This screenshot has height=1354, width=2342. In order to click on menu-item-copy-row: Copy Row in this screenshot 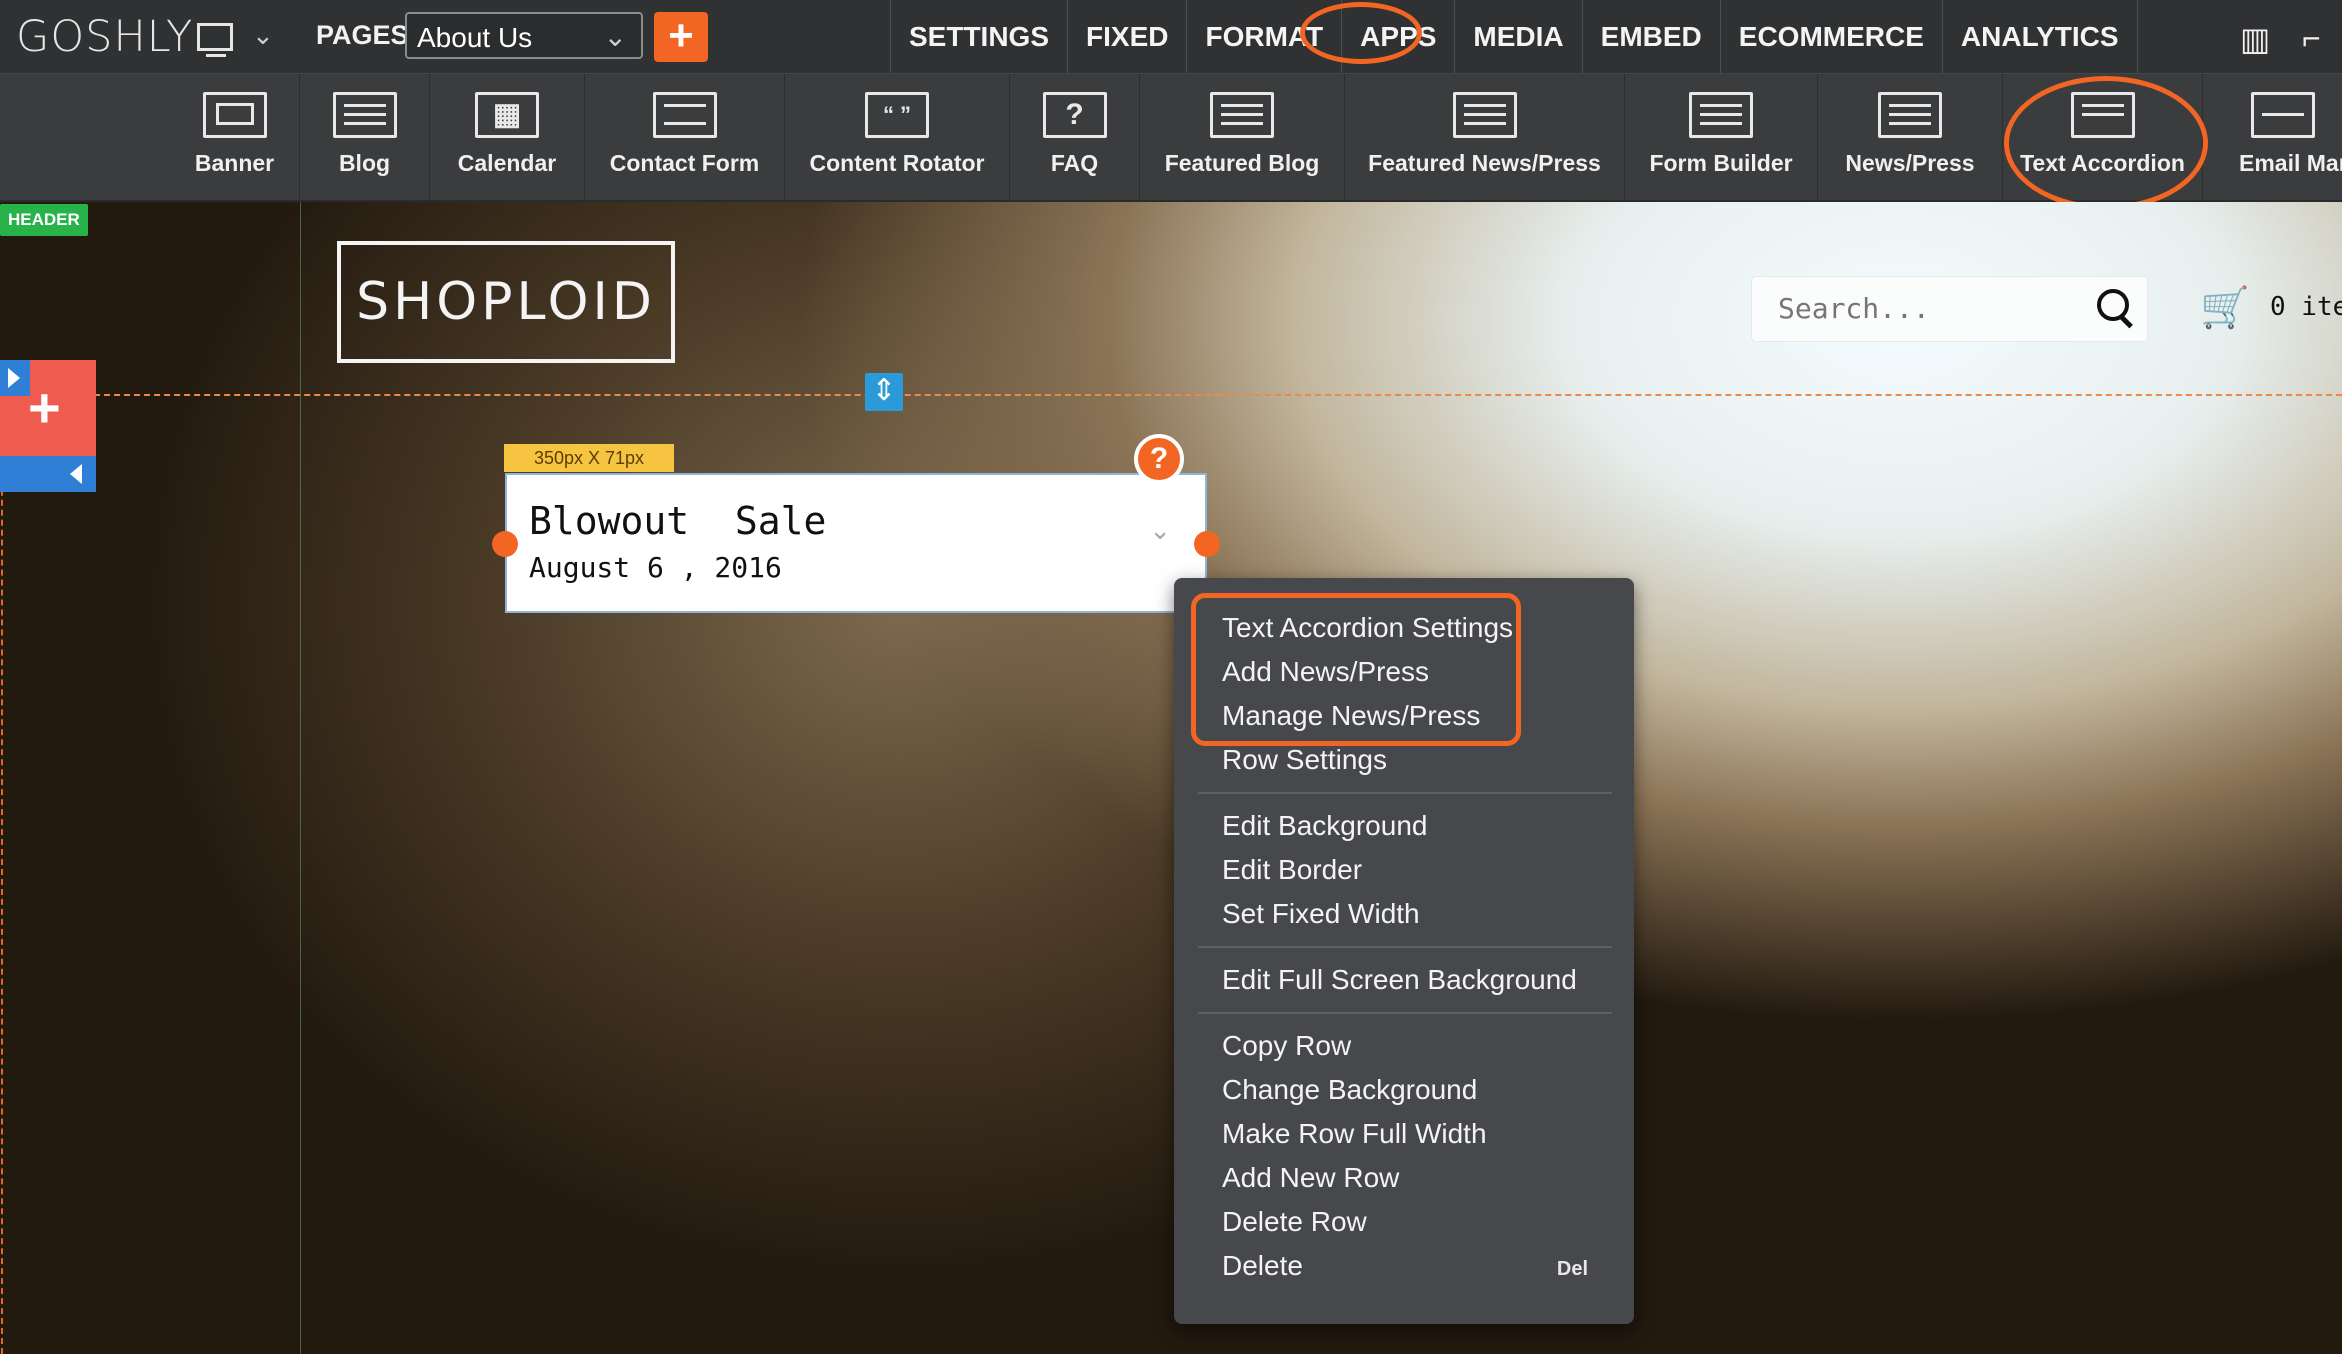, I will do `click(1286, 1046)`.